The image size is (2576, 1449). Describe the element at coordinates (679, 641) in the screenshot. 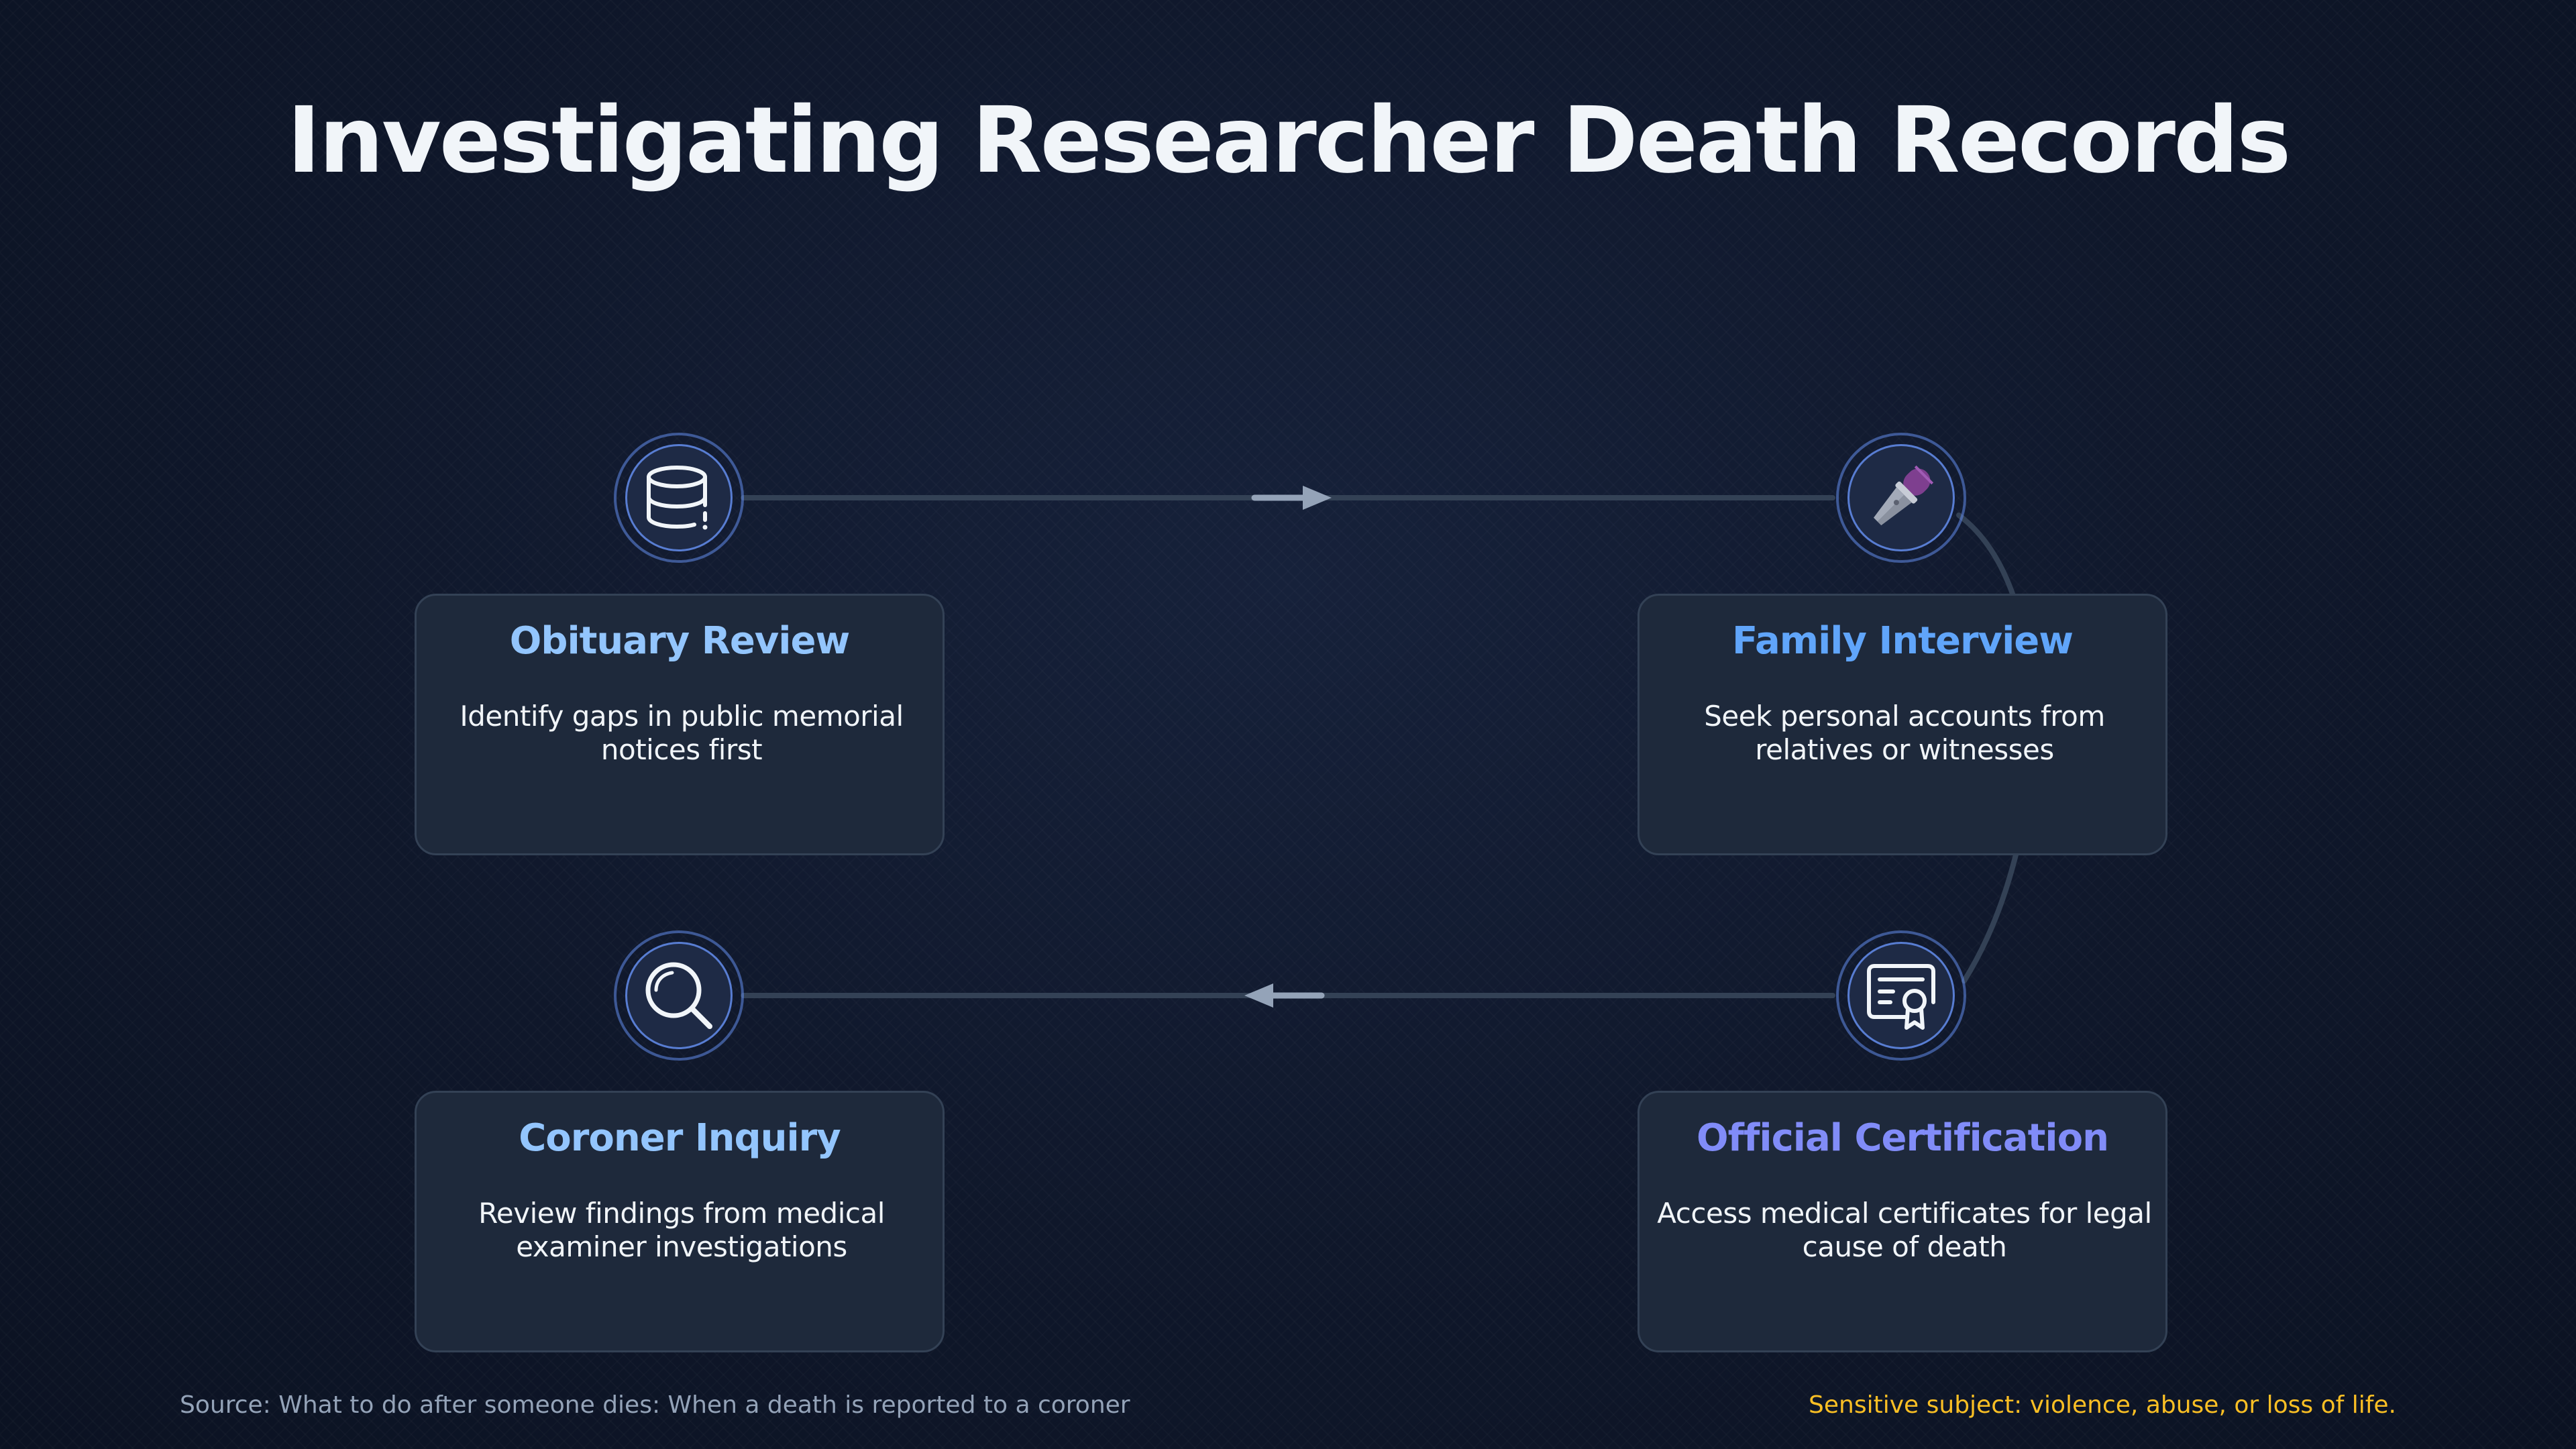

I see `card-title: Obituary Review` at that location.